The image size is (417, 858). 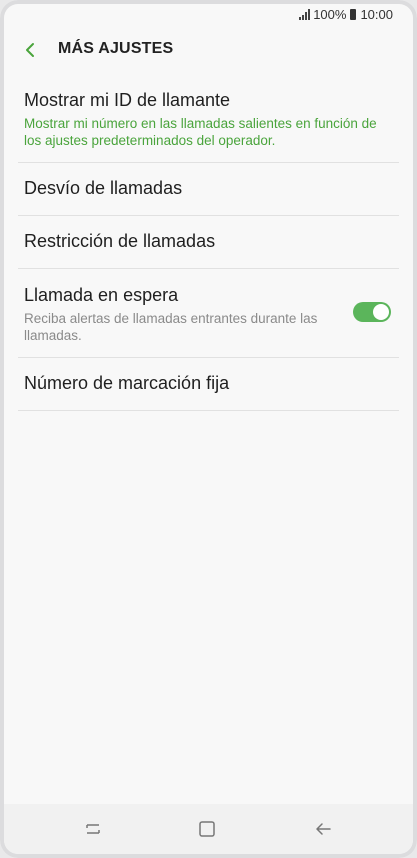 I want to click on home-icon, so click(x=207, y=829).